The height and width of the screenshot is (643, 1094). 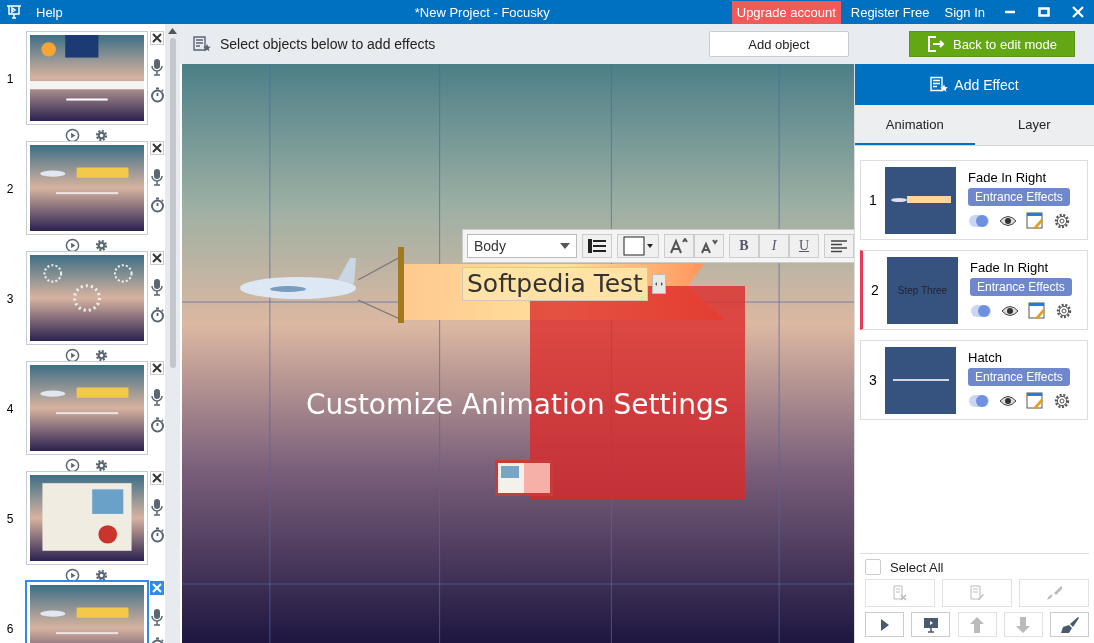 I want to click on resize-handle-icon, so click(x=658, y=284).